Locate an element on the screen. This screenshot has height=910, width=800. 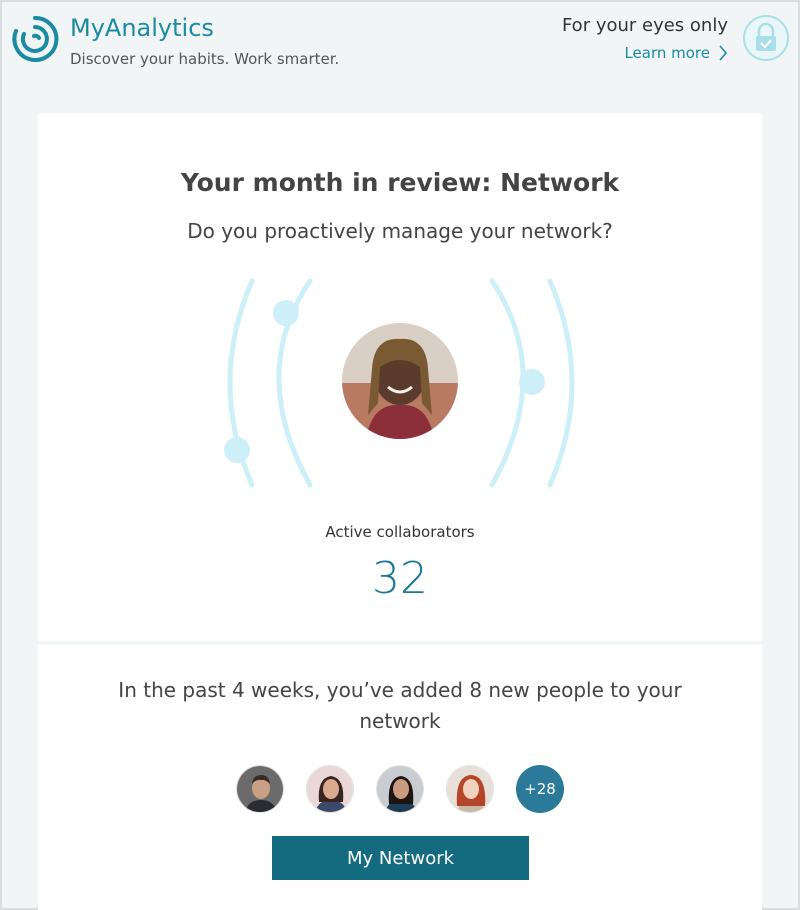
metric-label: Active collaborators is located at coordinates (400, 532).